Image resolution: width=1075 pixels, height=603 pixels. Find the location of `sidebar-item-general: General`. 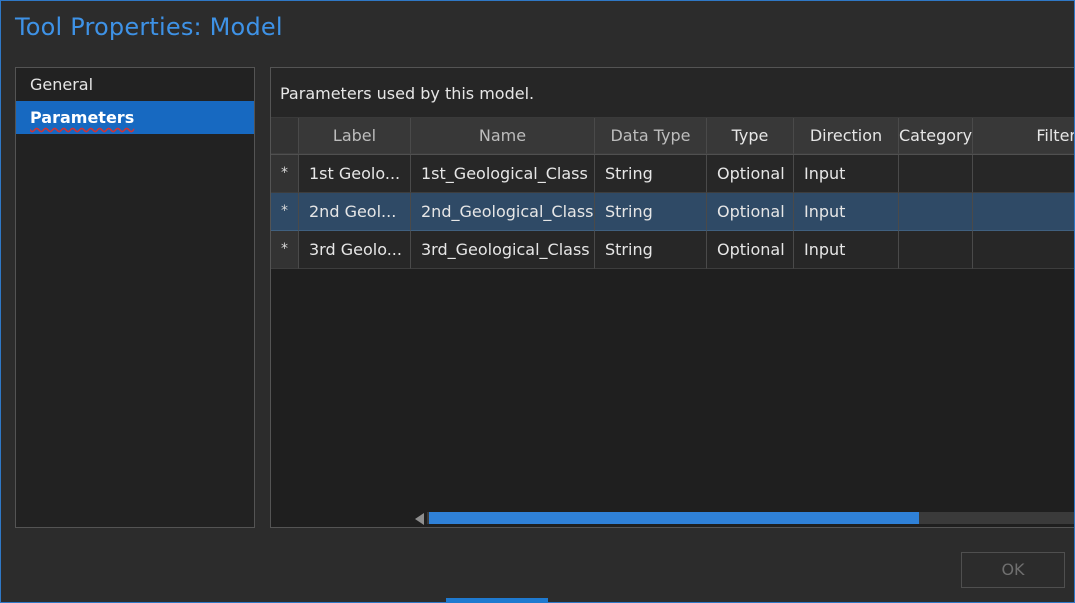

sidebar-item-general: General is located at coordinates (135, 84).